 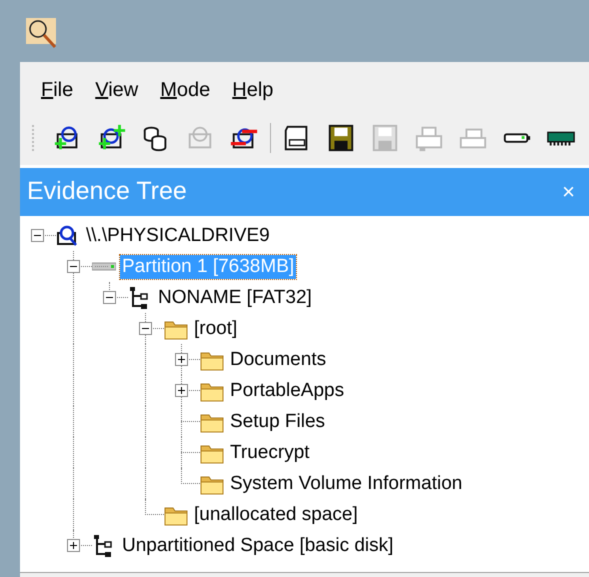 What do you see at coordinates (346, 484) in the screenshot?
I see `tree-item: System Volume Information` at bounding box center [346, 484].